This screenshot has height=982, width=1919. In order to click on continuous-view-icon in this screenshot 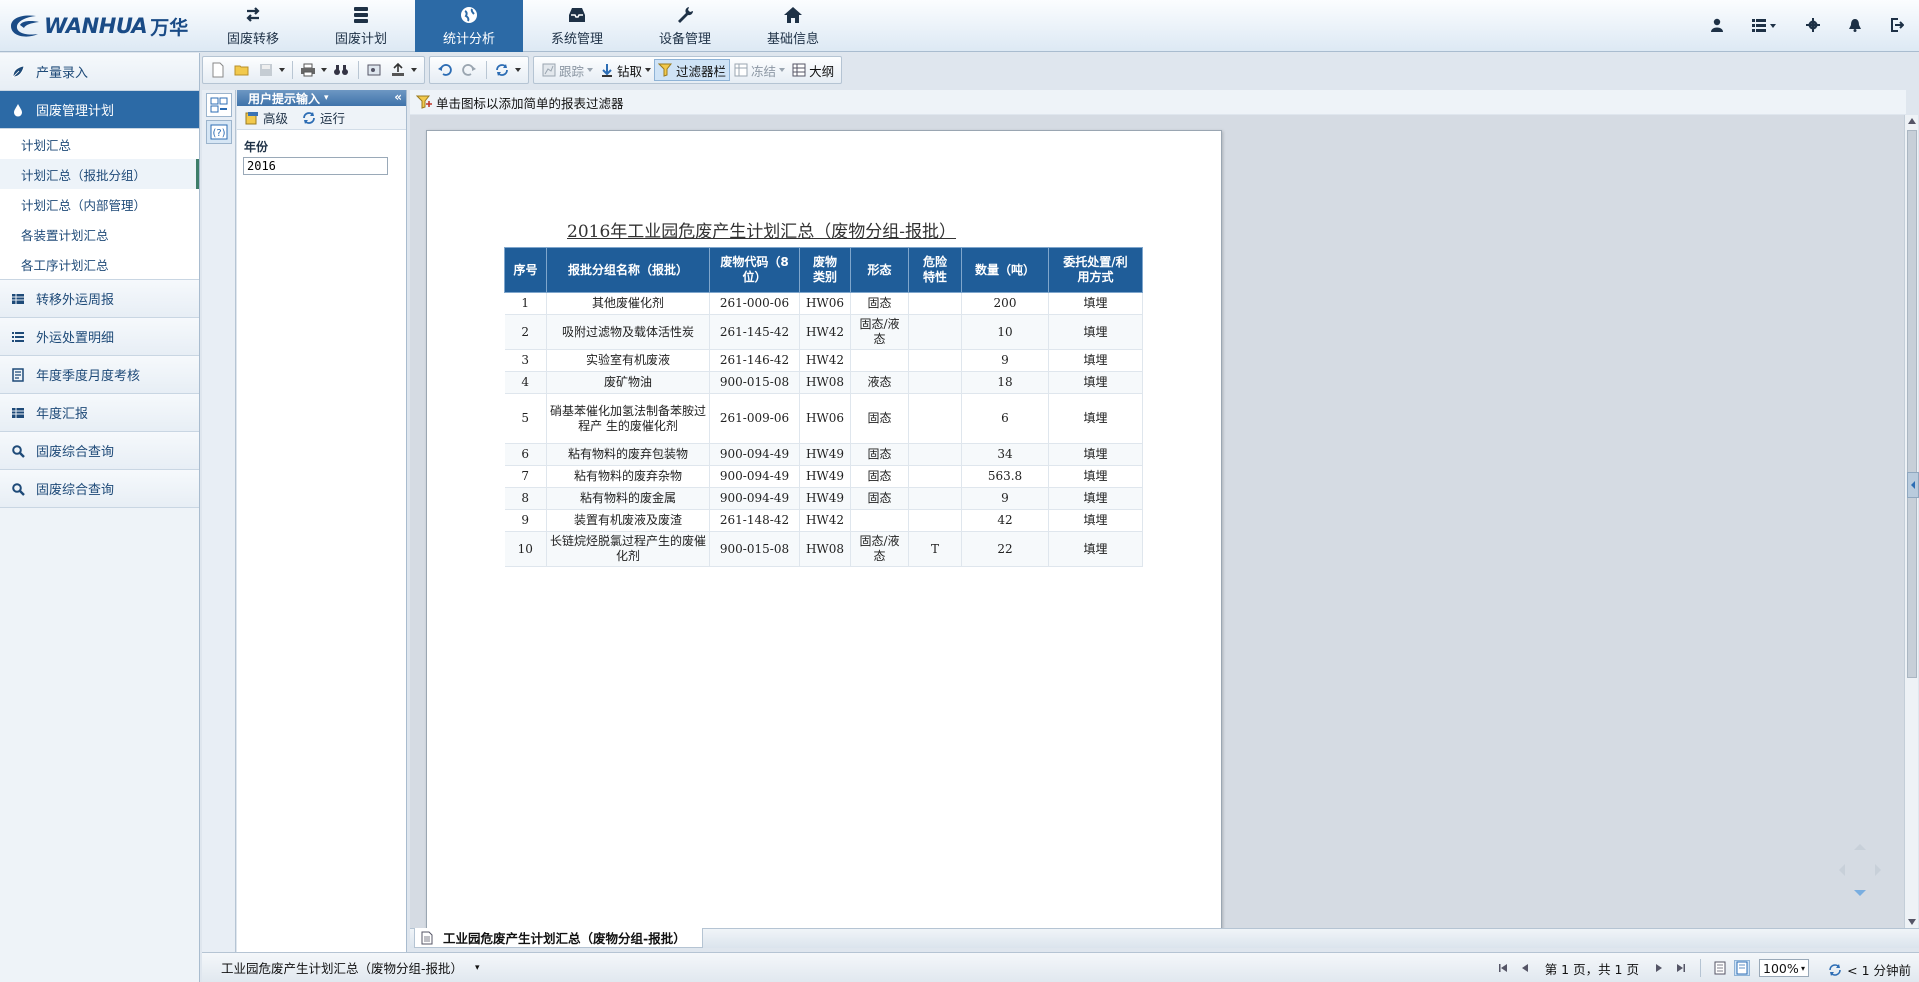, I will do `click(1720, 968)`.